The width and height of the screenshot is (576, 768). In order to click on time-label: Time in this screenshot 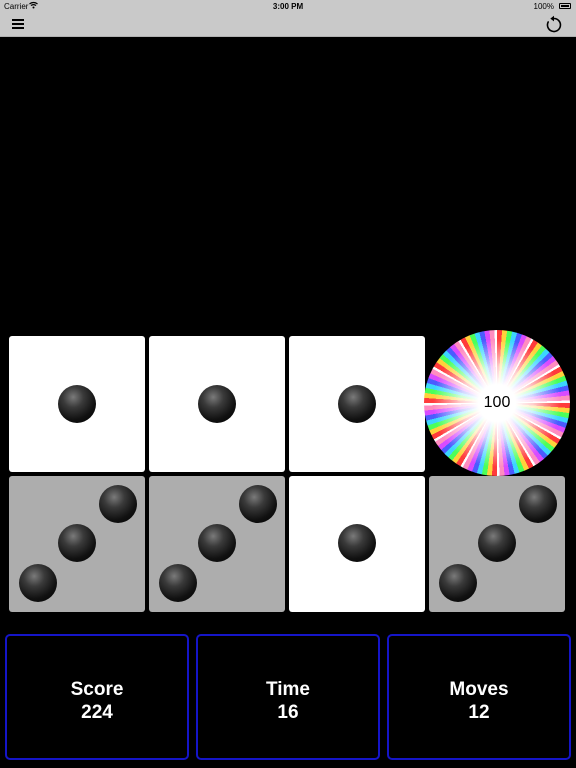, I will do `click(287, 689)`.